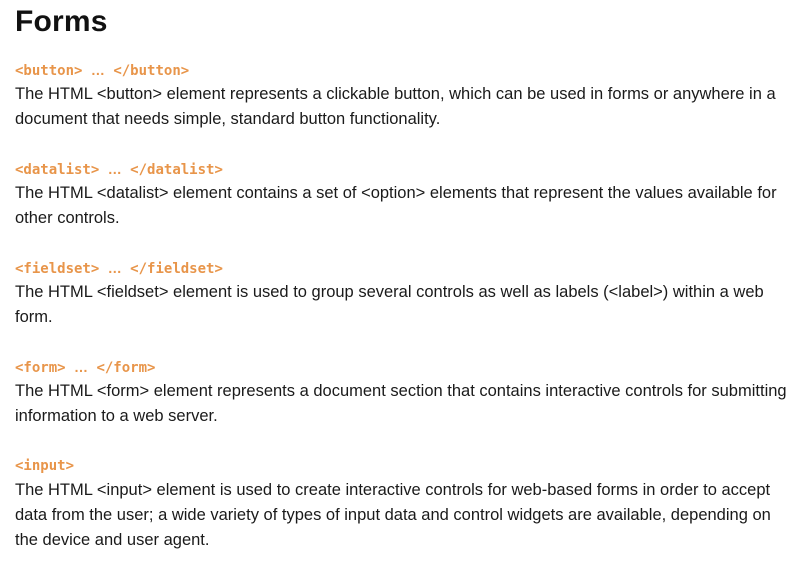 The width and height of the screenshot is (800, 575). Describe the element at coordinates (57, 269) in the screenshot. I see `open-tag: <fieldset>` at that location.